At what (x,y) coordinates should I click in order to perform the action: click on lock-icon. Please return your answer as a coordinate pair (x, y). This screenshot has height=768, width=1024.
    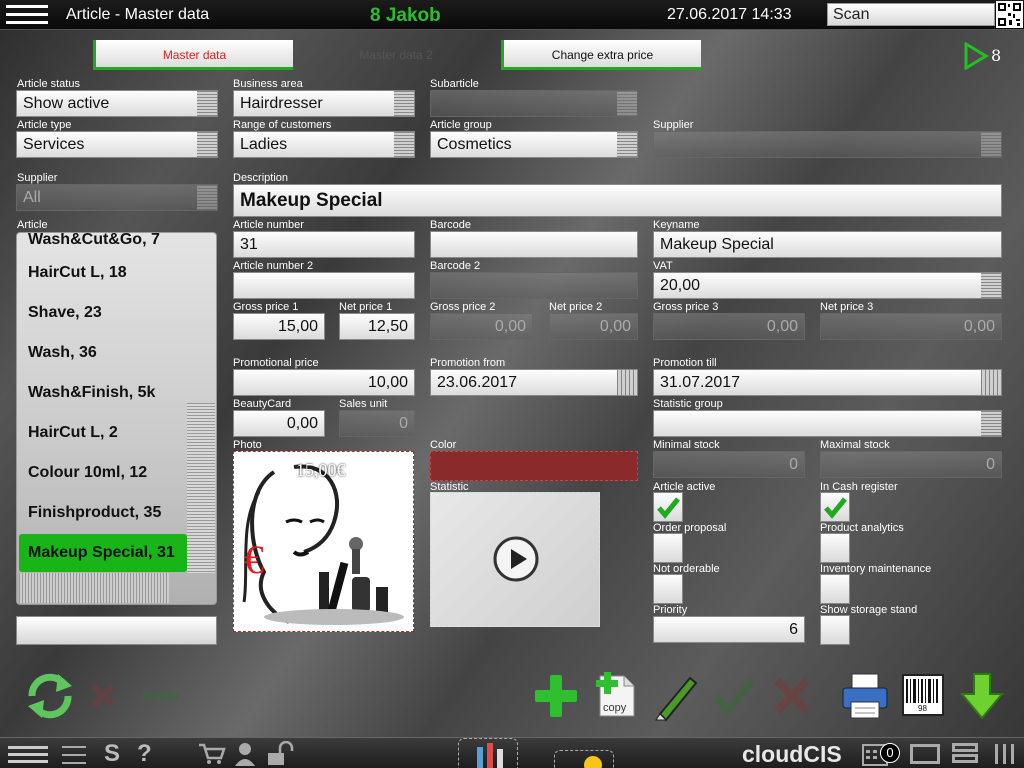
    Looking at the image, I should click on (281, 754).